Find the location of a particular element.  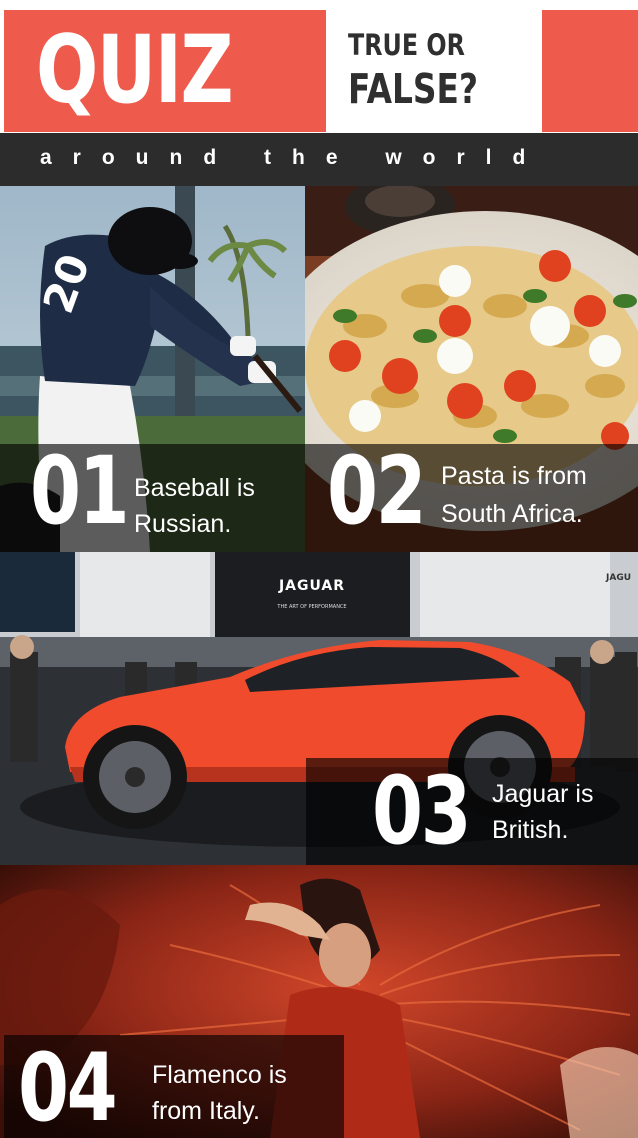

item-number: 03 is located at coordinates (422, 811).